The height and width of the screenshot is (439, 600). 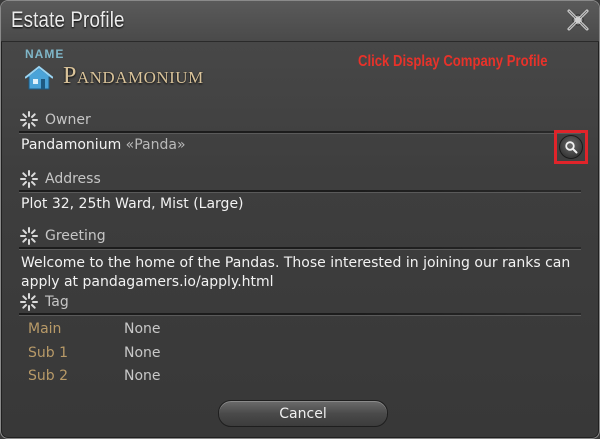 I want to click on tag-value-main: None, so click(x=142, y=329).